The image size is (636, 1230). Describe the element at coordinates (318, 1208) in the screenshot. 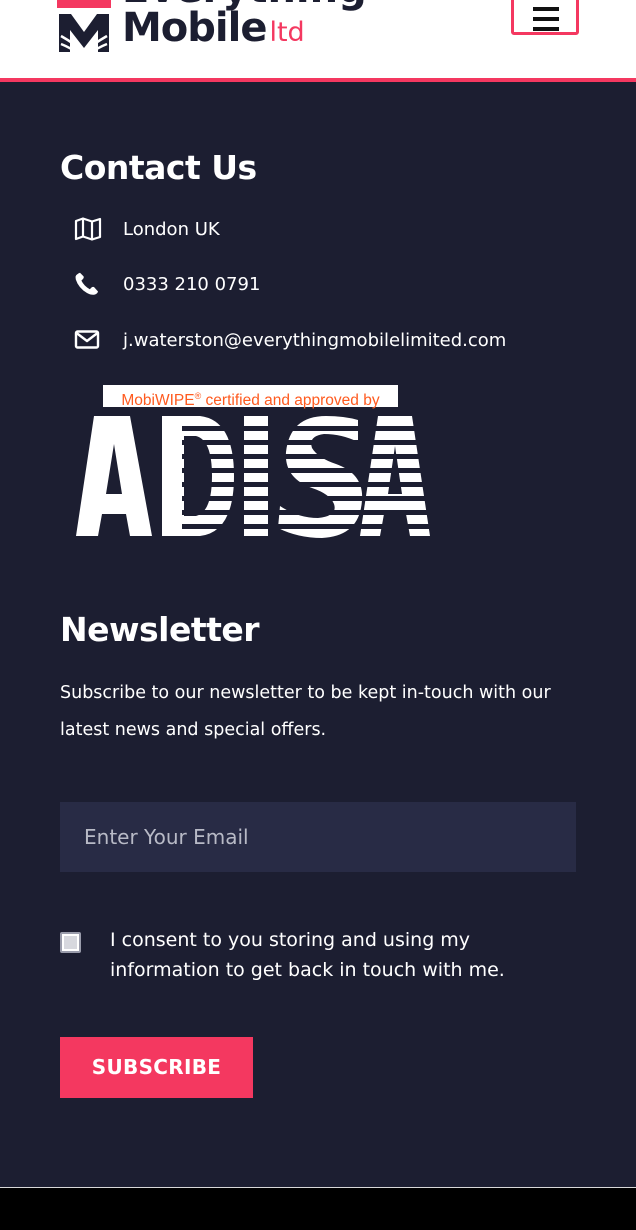

I see `footer-bar` at that location.